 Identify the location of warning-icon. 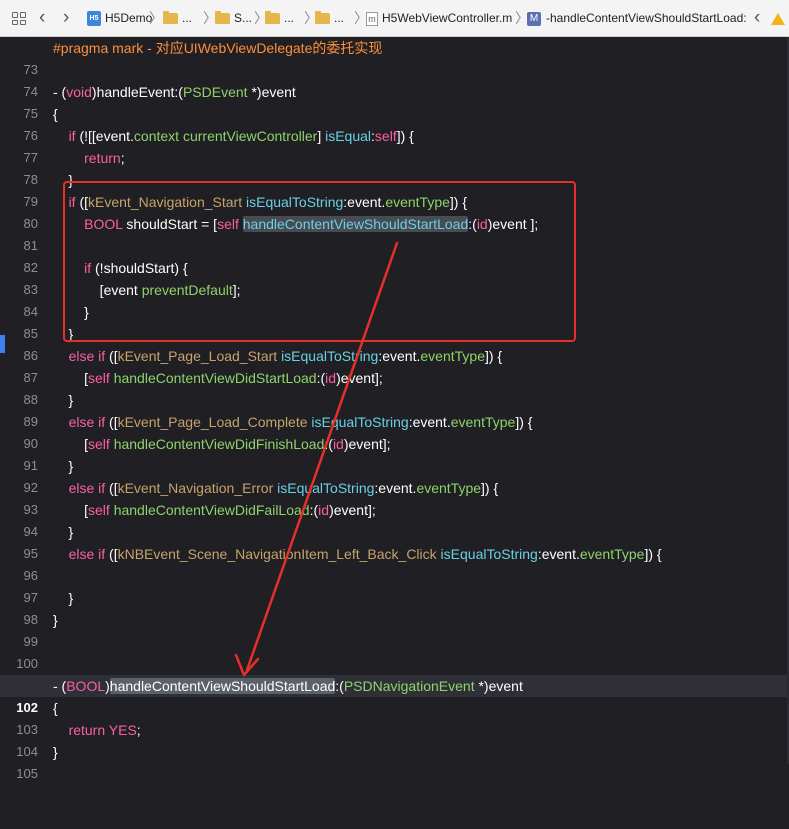
(778, 18).